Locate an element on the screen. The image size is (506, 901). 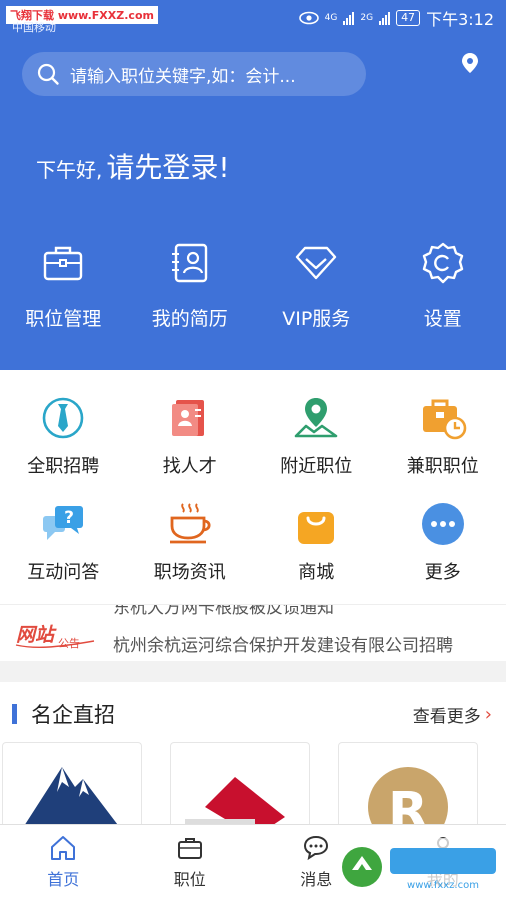
announcement-ticker: 网站 公告 东杭大方网卡根股被反馈通知 杭州余杭运河综合保护开发建设有限公司招聘 is located at coordinates (253, 632).